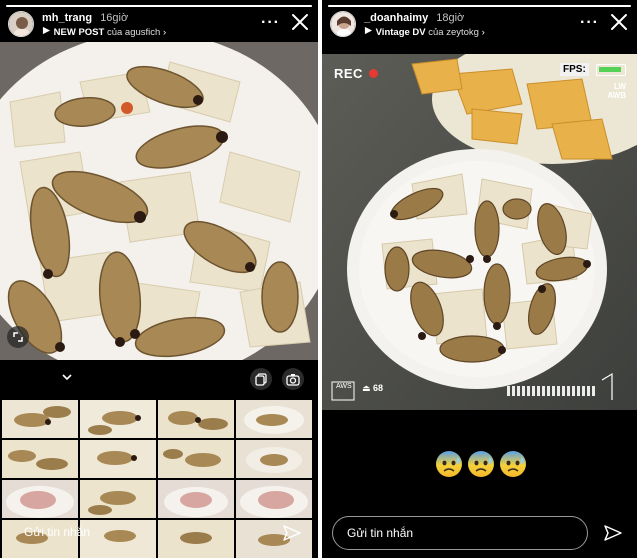  Describe the element at coordinates (159, 380) in the screenshot. I see `gallery-toolbar` at that location.